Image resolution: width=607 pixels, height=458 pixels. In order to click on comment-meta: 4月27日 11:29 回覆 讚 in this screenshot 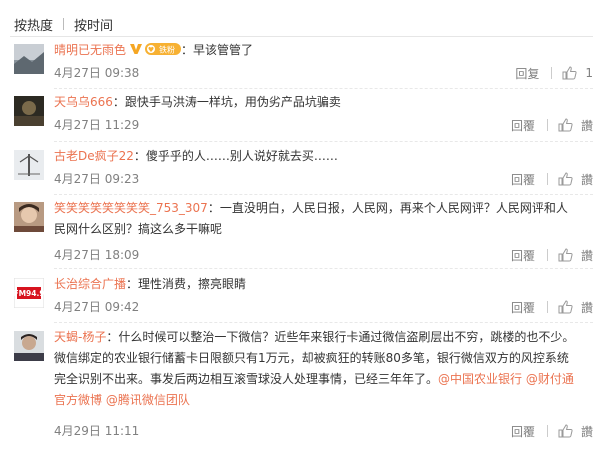, I will do `click(323, 125)`.